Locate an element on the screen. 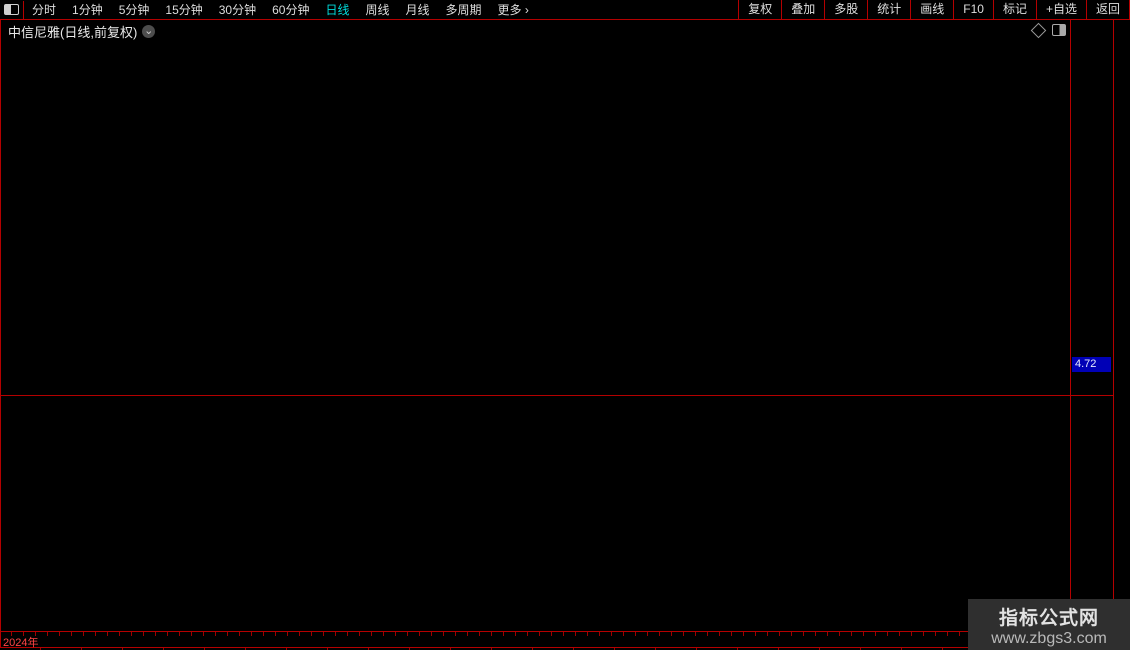 The image size is (1130, 650). toolbar-button-标记: 标记 is located at coordinates (1014, 9).